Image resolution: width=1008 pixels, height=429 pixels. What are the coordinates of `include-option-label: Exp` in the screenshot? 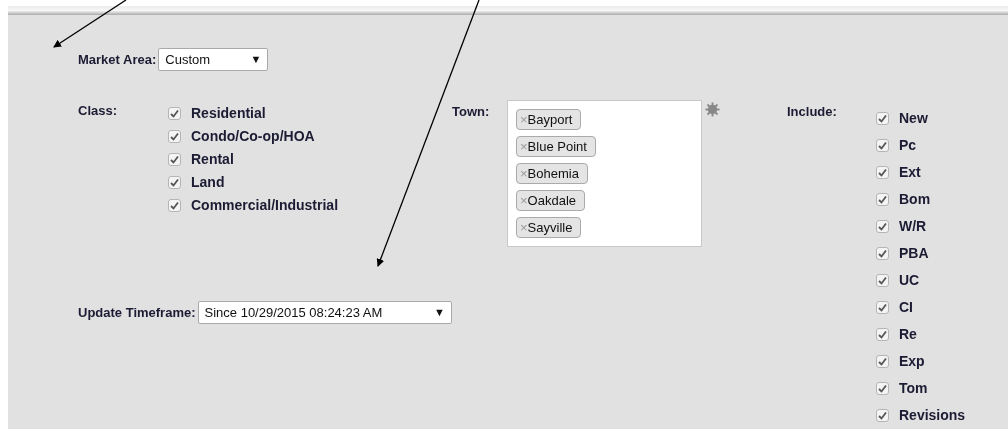 It's located at (912, 361).